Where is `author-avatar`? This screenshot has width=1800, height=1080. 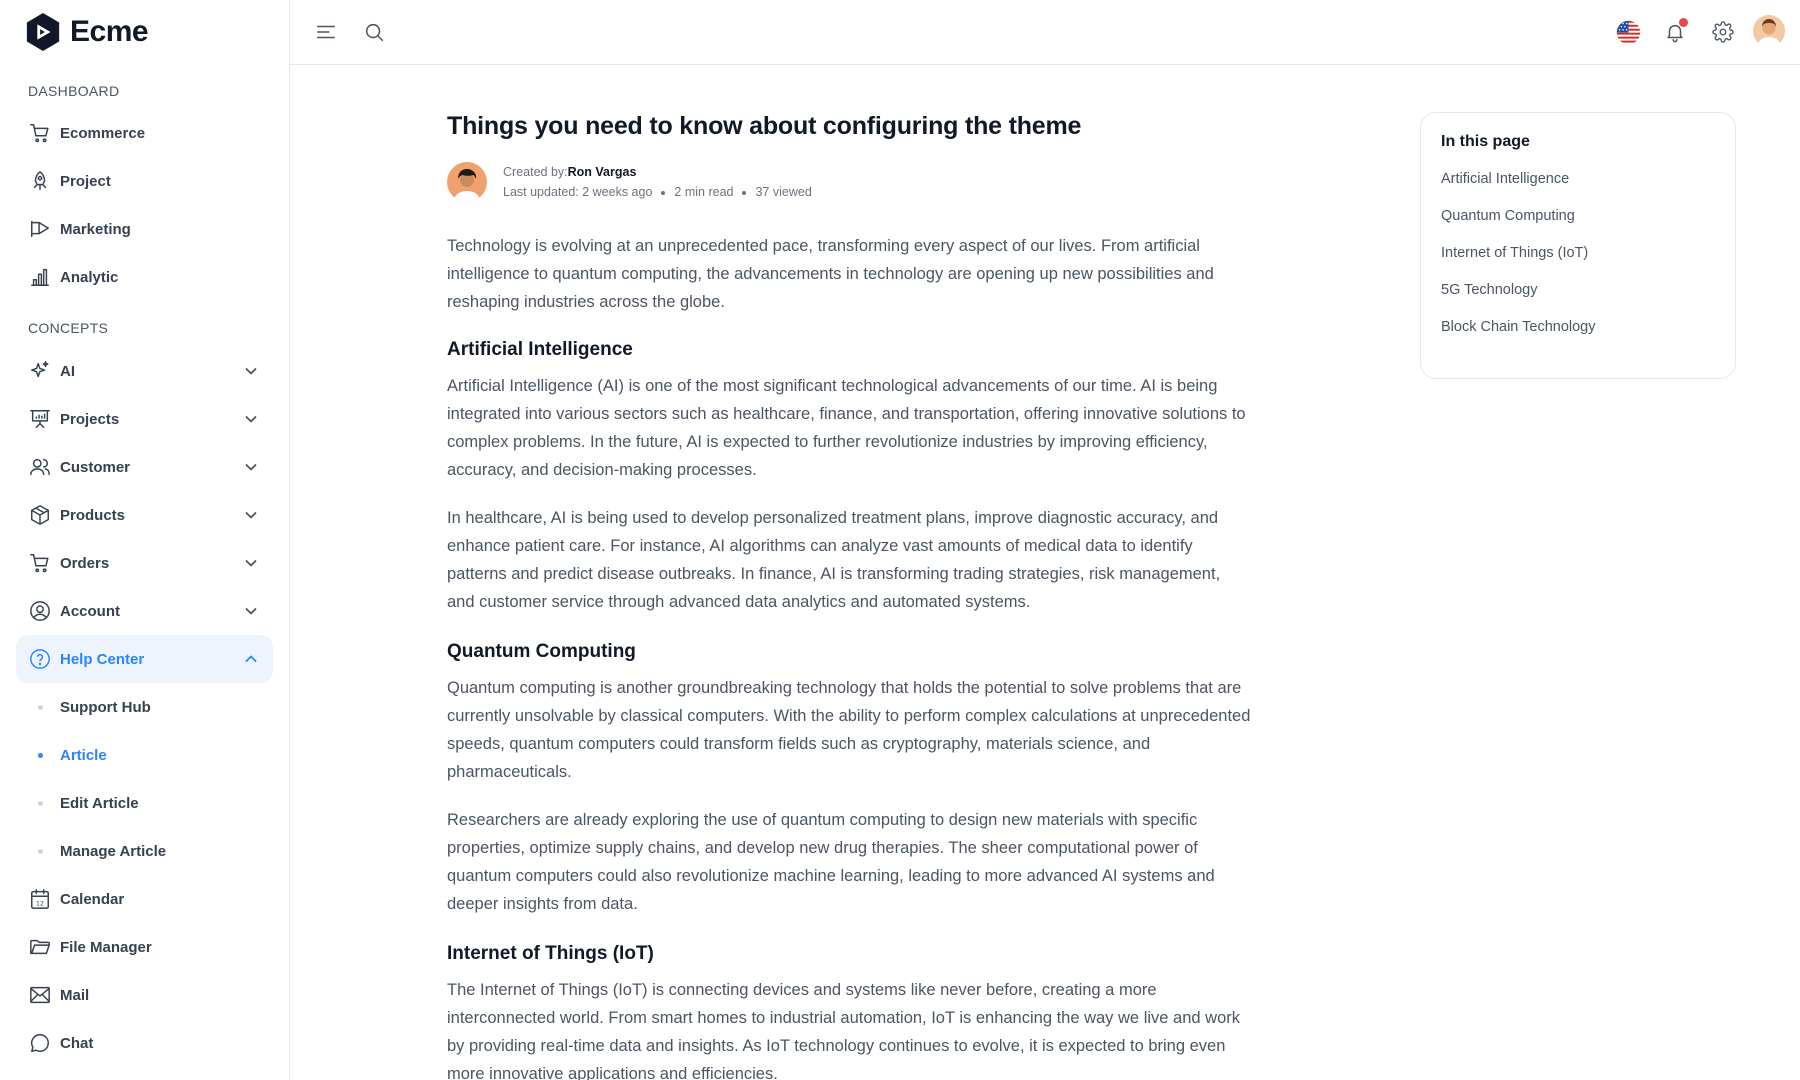
author-avatar is located at coordinates (467, 182).